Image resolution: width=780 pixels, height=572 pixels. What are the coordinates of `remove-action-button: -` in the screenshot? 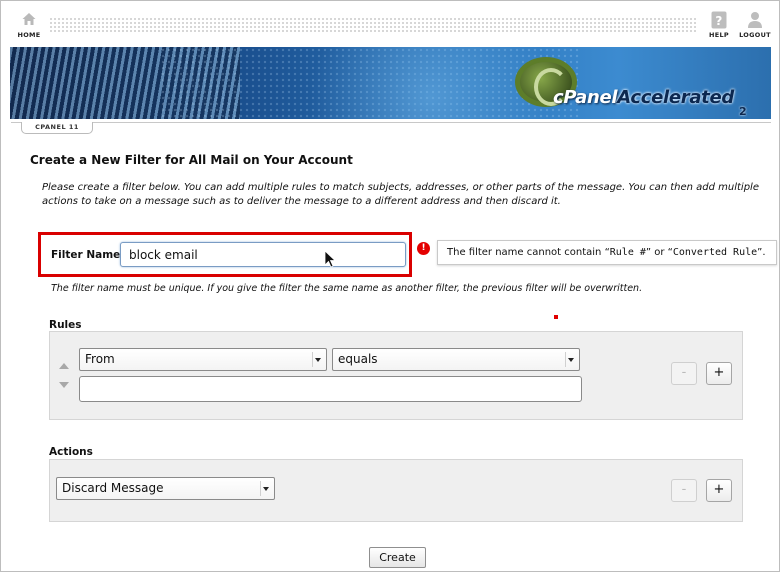 It's located at (684, 490).